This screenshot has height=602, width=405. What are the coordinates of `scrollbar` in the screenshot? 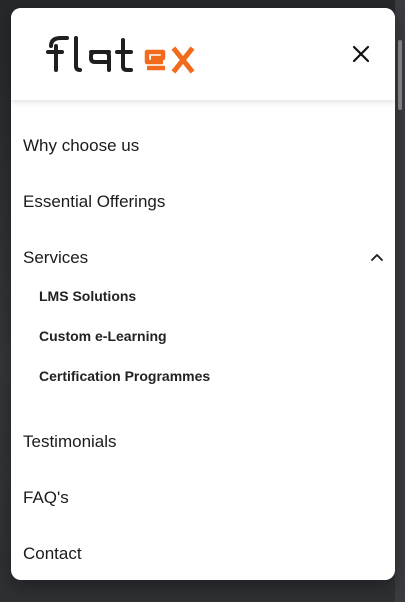 It's located at (400, 301).